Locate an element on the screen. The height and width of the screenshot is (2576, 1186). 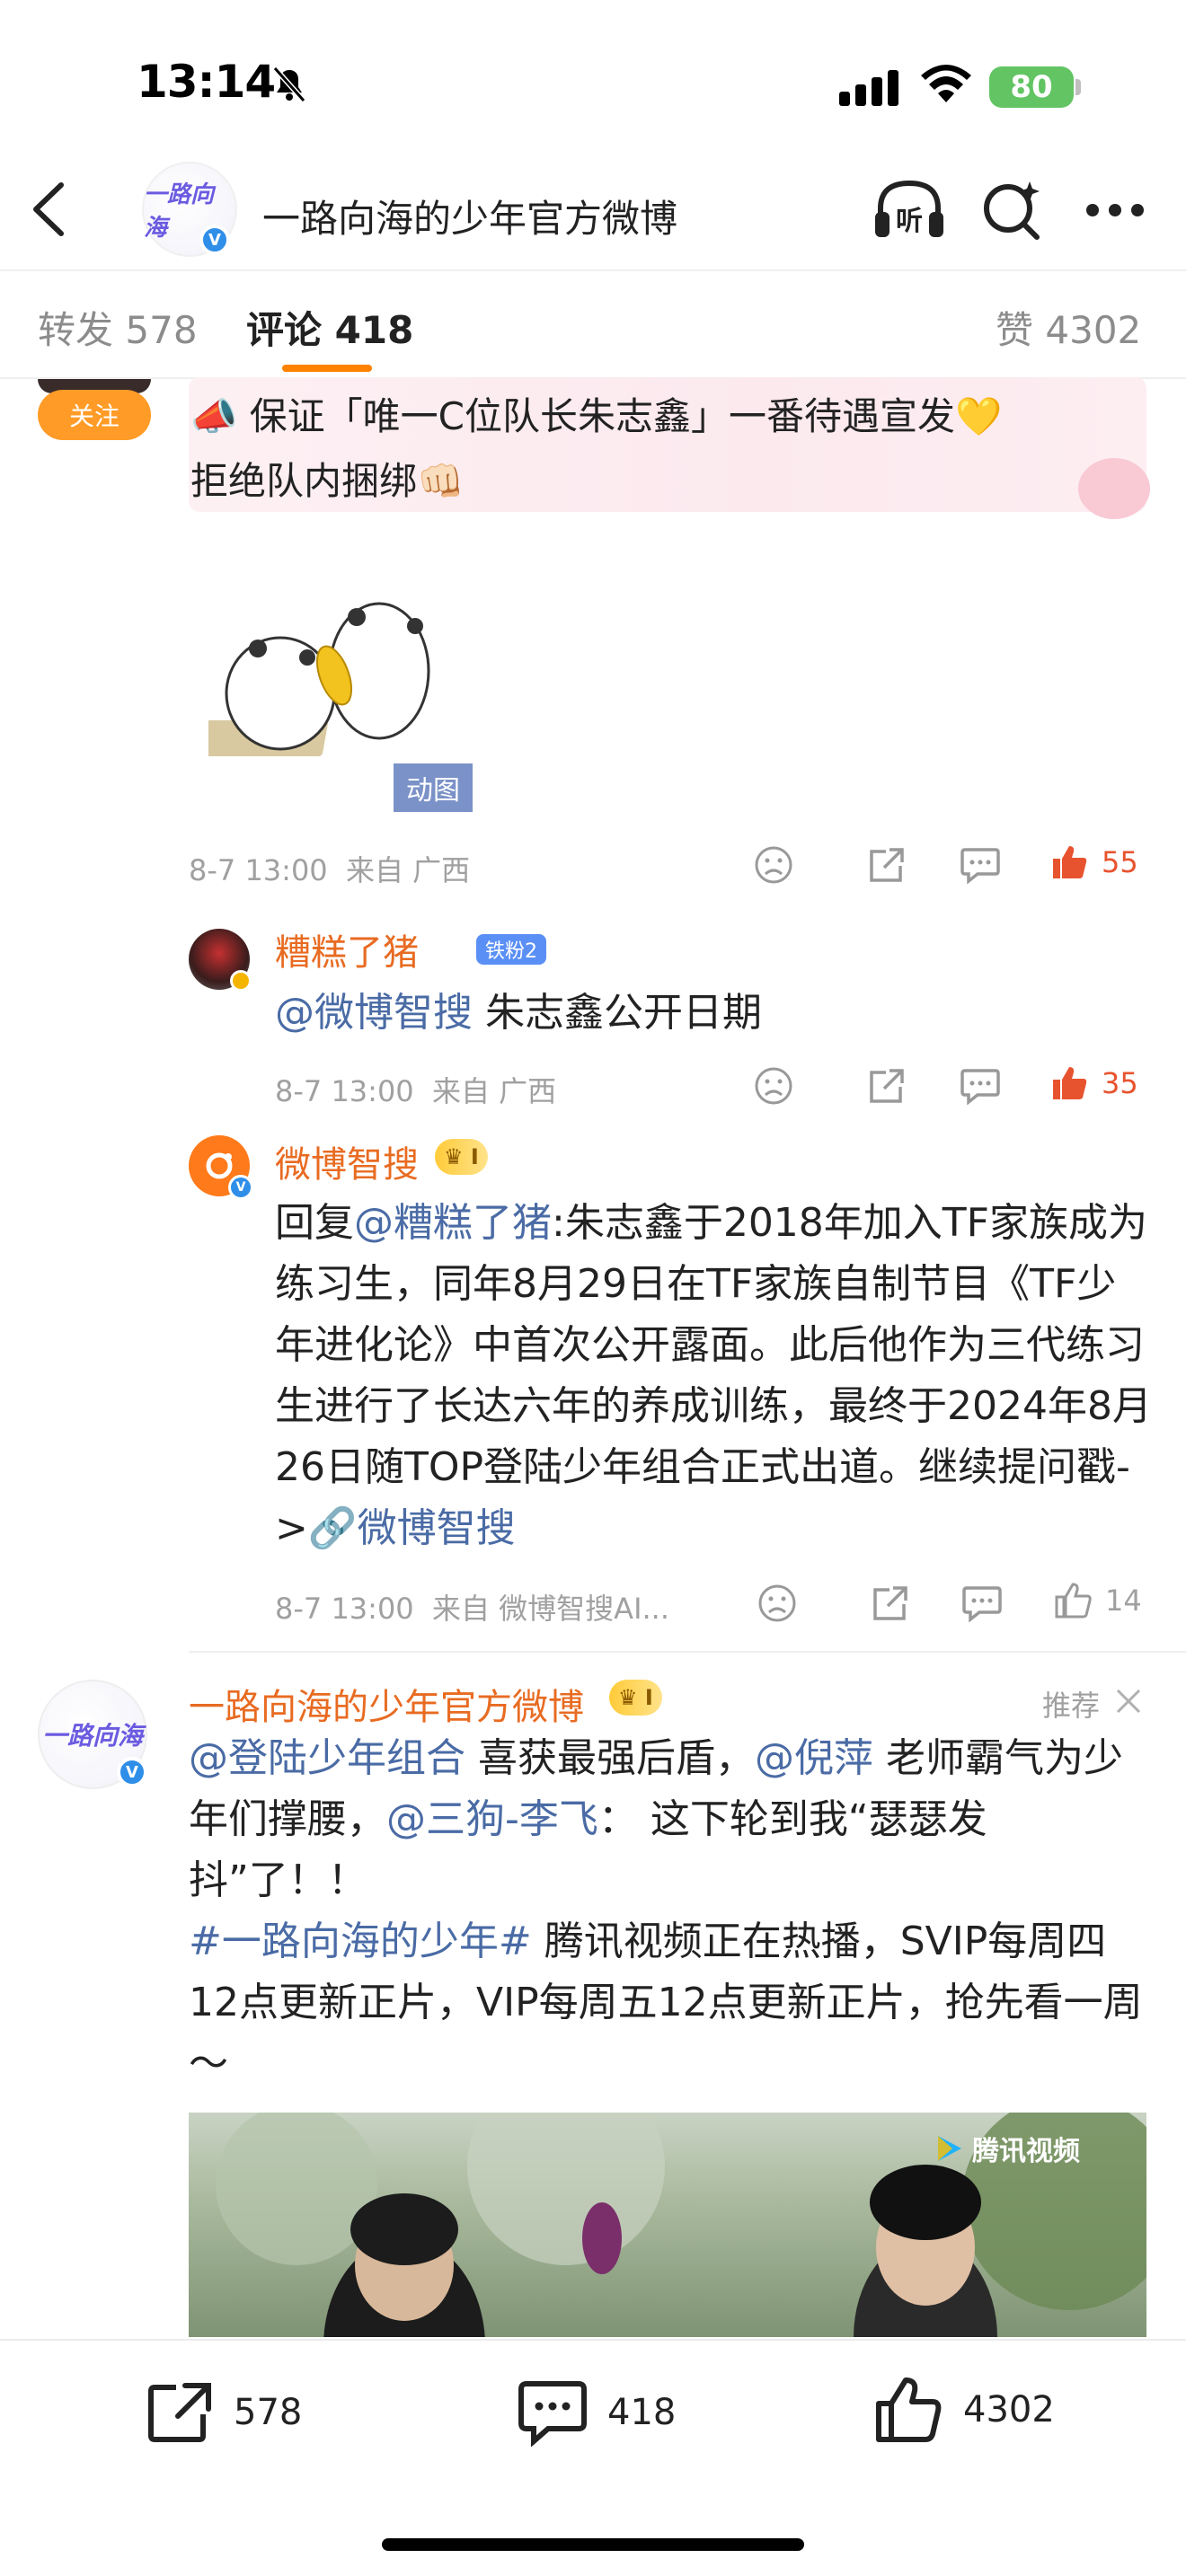
comment-line-2: 拒绝队内捆绑👊🏻 is located at coordinates (327, 481).